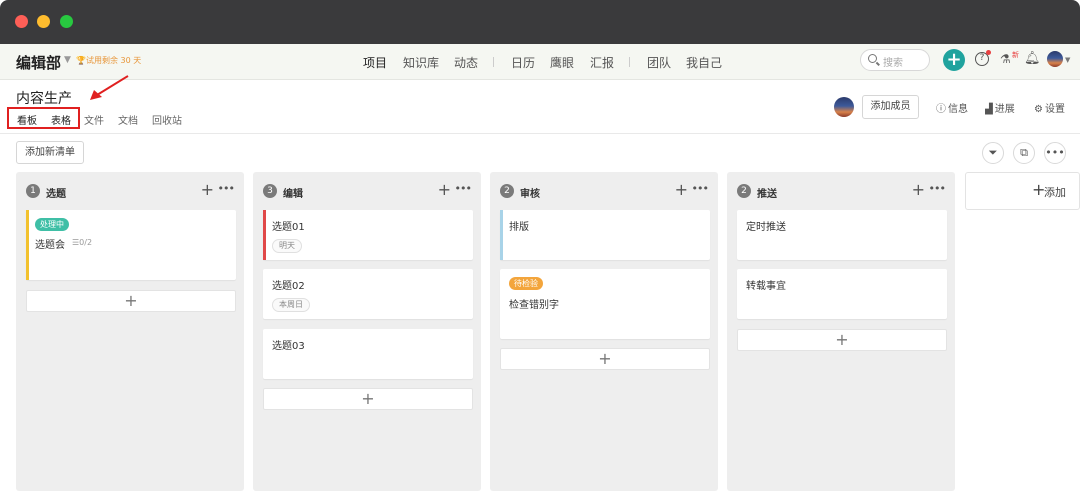 The height and width of the screenshot is (491, 1080). Describe the element at coordinates (766, 227) in the screenshot. I see `card-title: 定时推送` at that location.